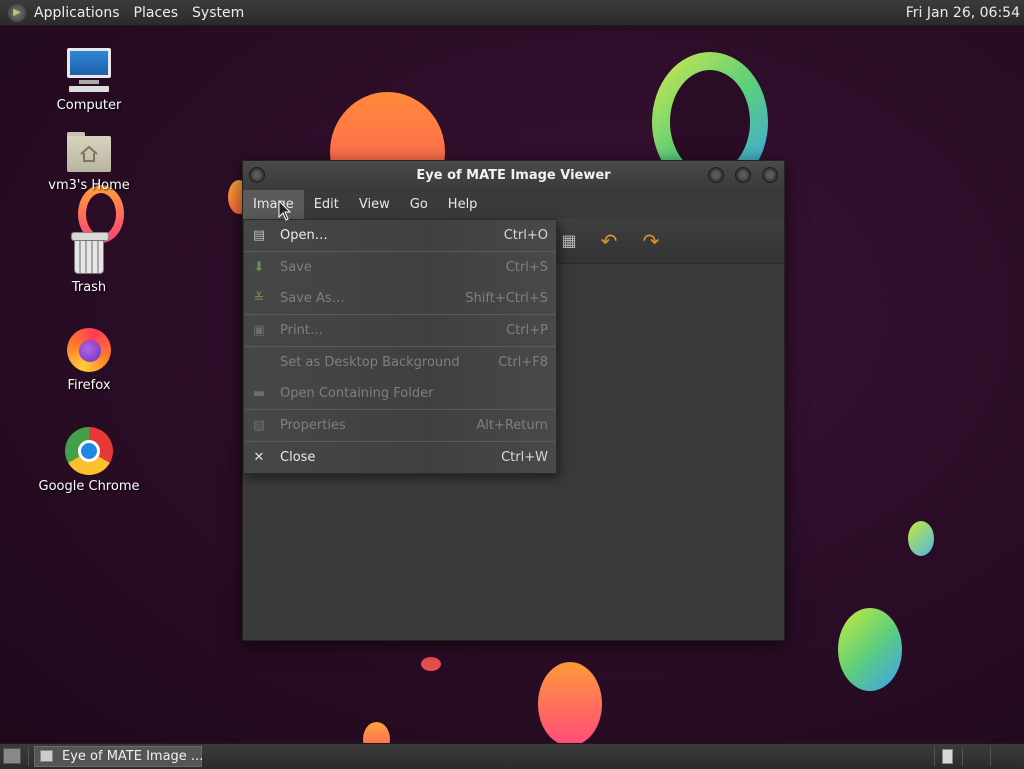  What do you see at coordinates (89, 70) in the screenshot?
I see `computer-icon` at bounding box center [89, 70].